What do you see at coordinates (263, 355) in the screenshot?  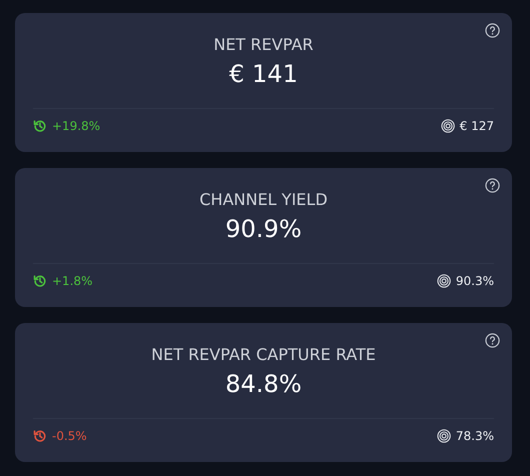 I see `kpi-title: NET REVPAR CAPTURE RATE` at bounding box center [263, 355].